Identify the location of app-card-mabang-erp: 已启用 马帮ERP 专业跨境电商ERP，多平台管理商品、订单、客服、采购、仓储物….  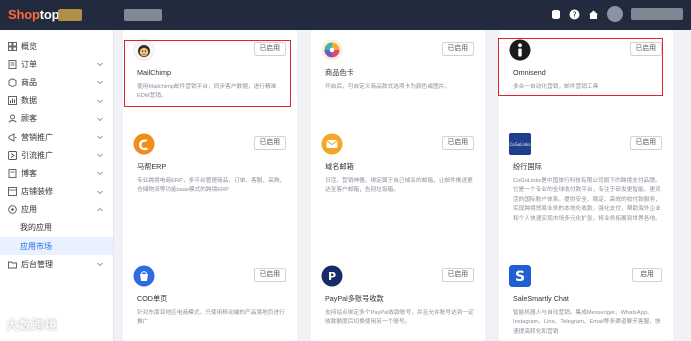
(210, 191).